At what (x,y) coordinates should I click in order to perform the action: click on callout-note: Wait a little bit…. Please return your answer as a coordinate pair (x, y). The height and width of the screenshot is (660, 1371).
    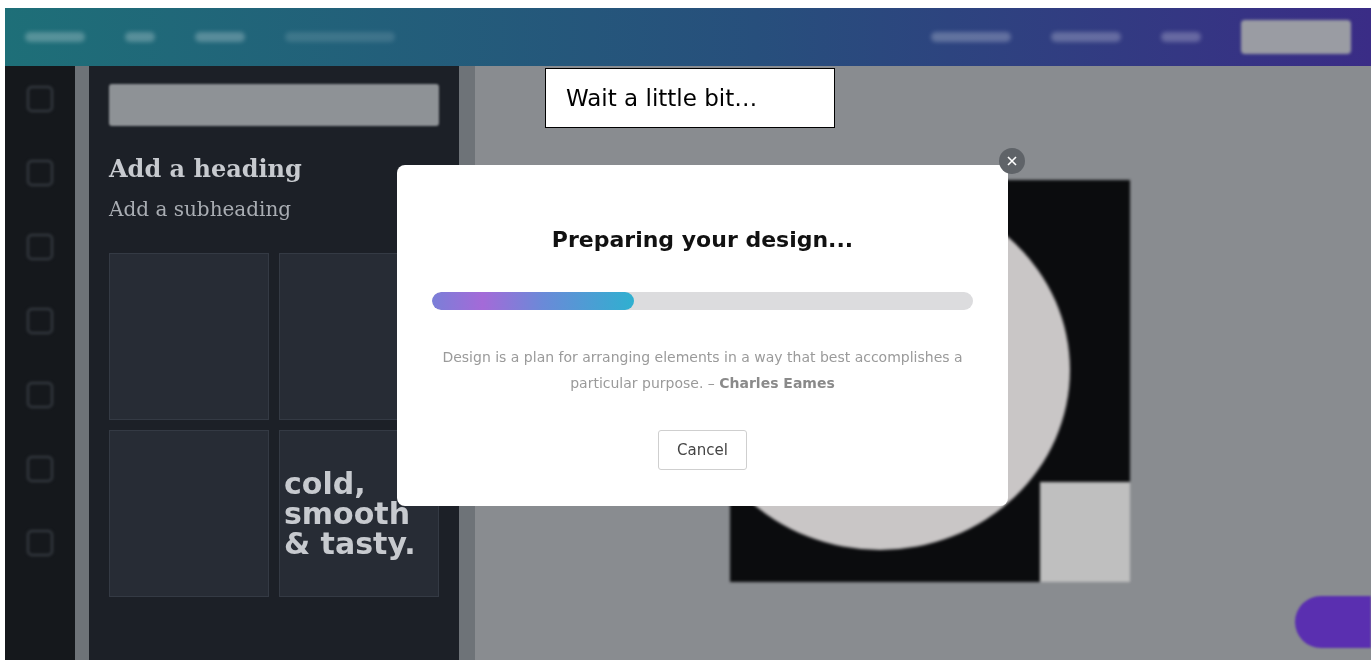
    Looking at the image, I should click on (690, 98).